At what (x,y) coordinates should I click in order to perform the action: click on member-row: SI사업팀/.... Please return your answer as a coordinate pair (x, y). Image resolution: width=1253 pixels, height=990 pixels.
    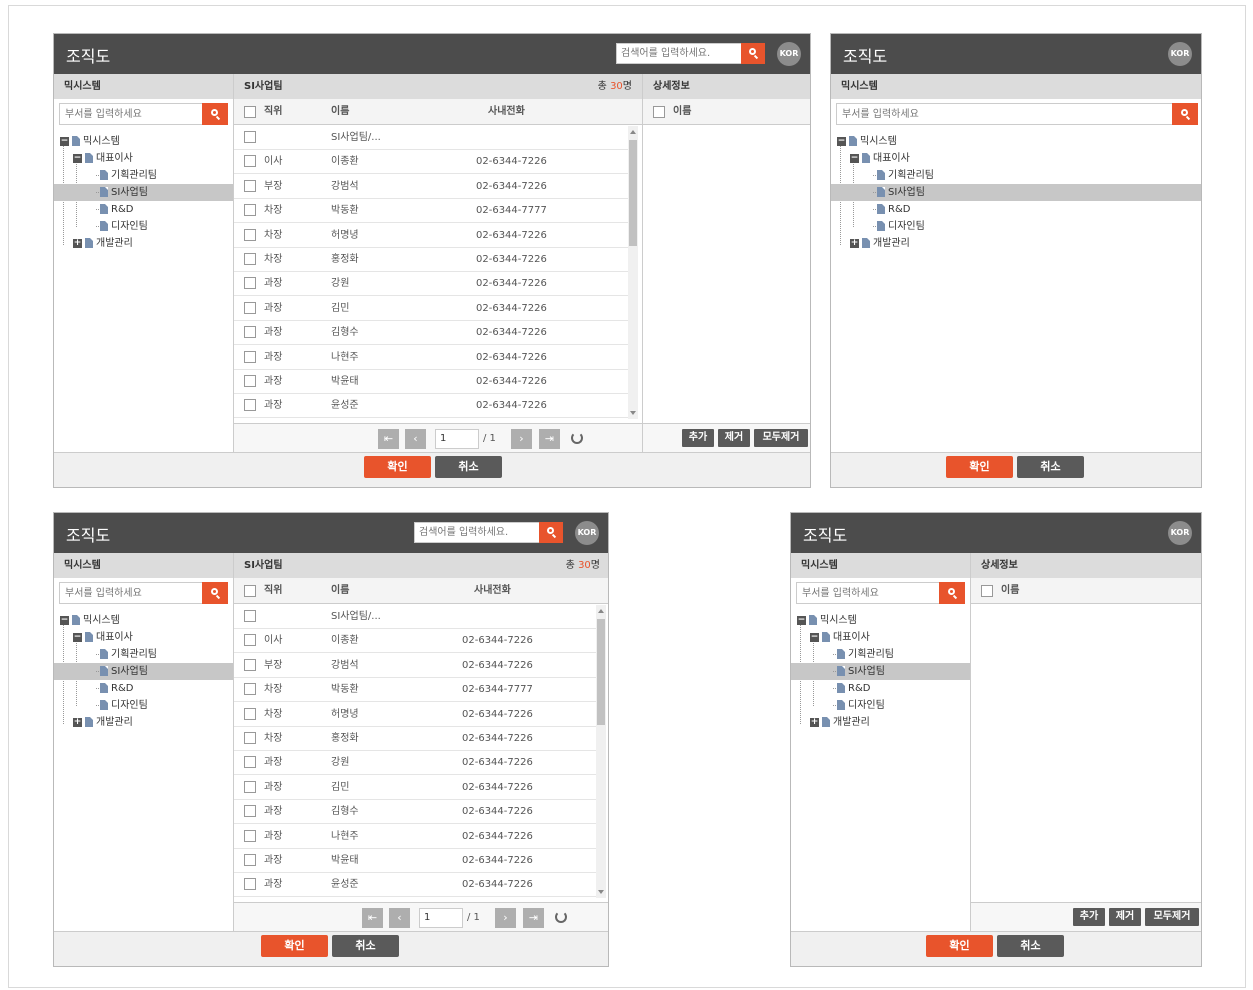
    Looking at the image, I should click on (415, 617).